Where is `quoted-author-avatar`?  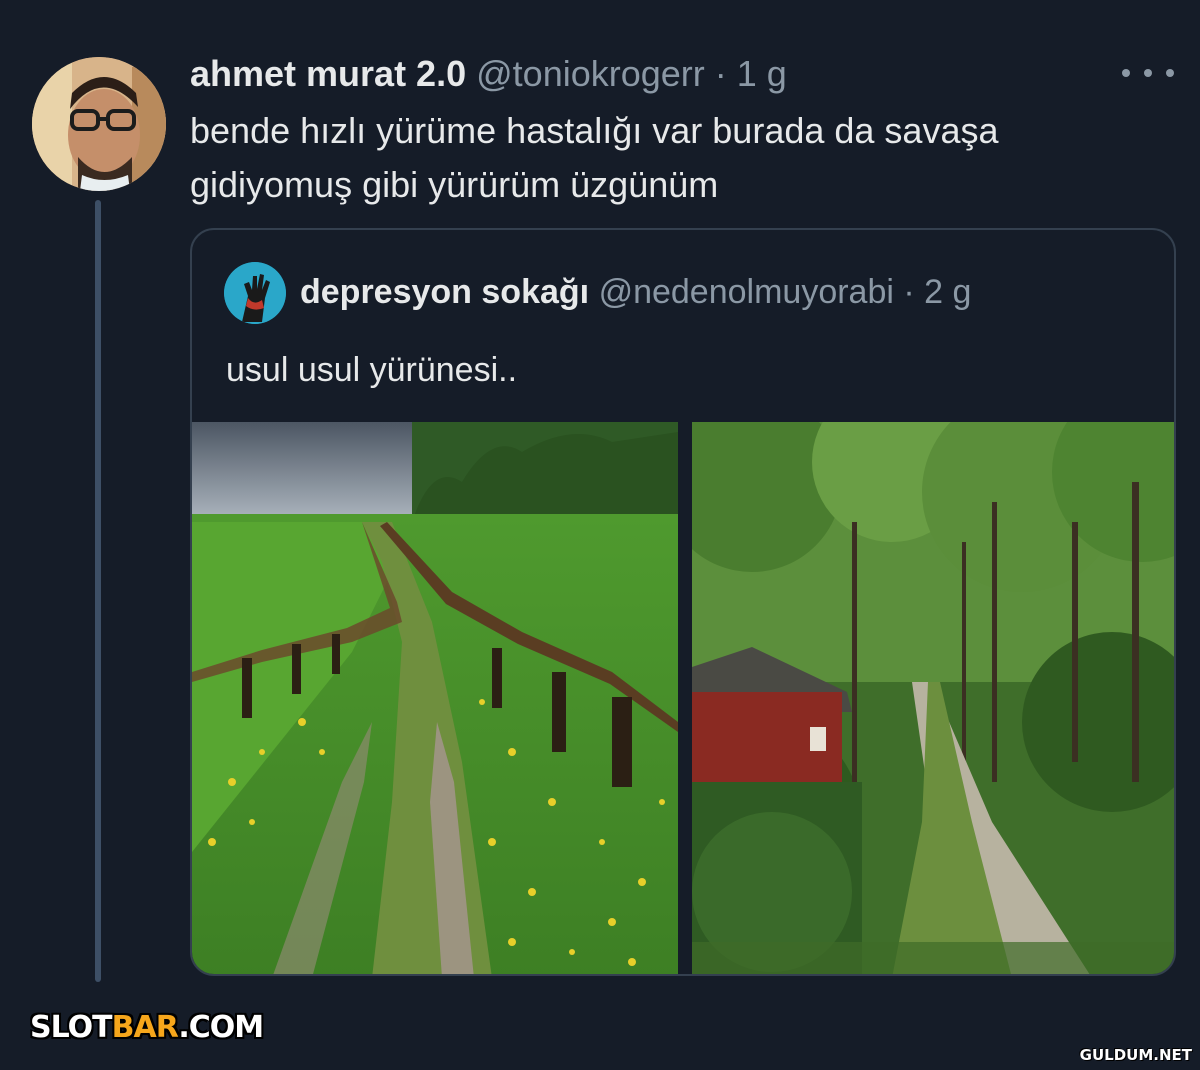
quoted-author-avatar is located at coordinates (255, 293).